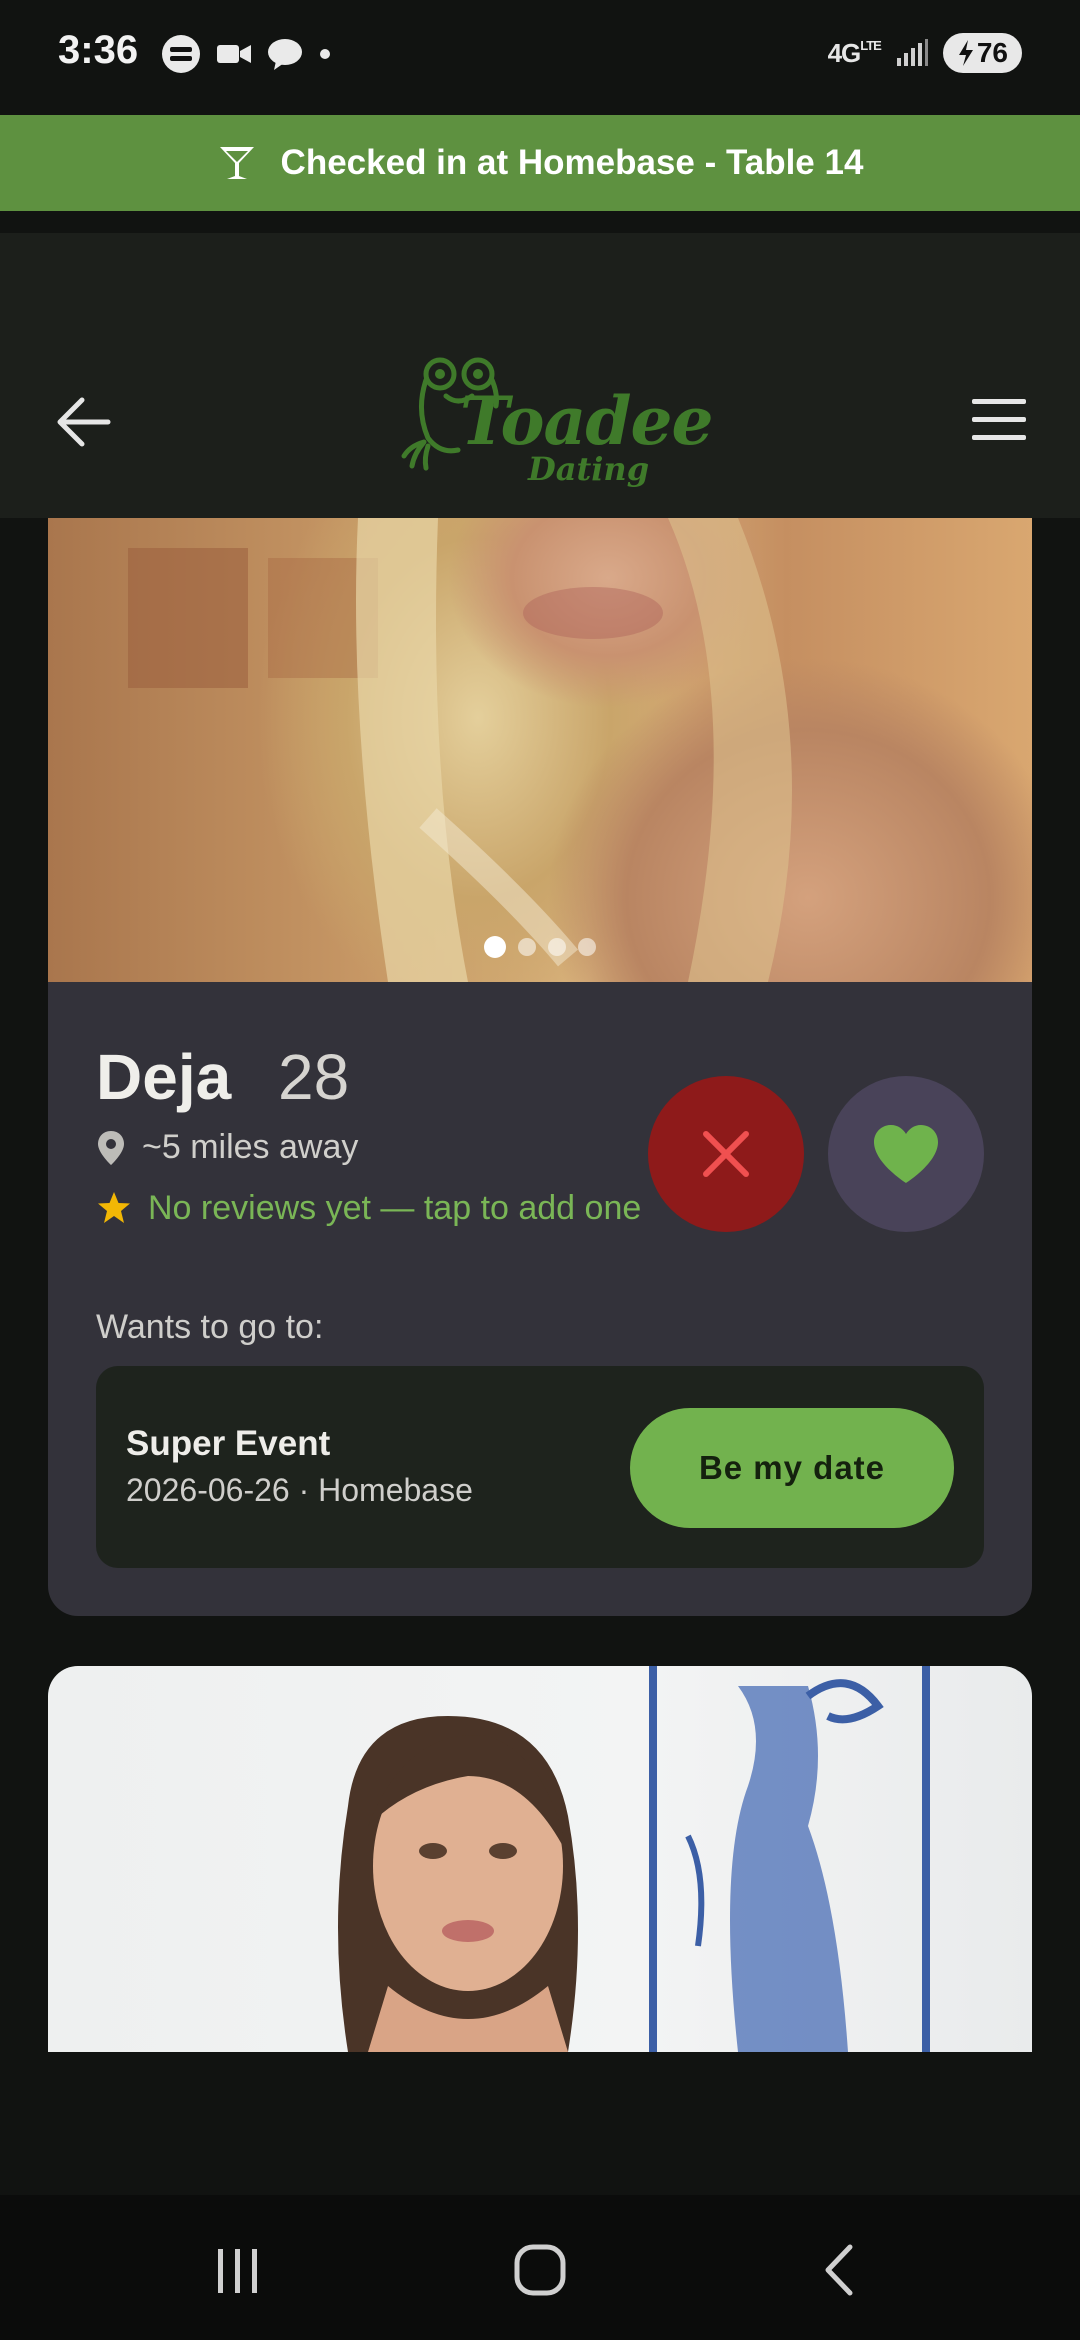 This screenshot has width=1080, height=2340. I want to click on signal-icon, so click(912, 52).